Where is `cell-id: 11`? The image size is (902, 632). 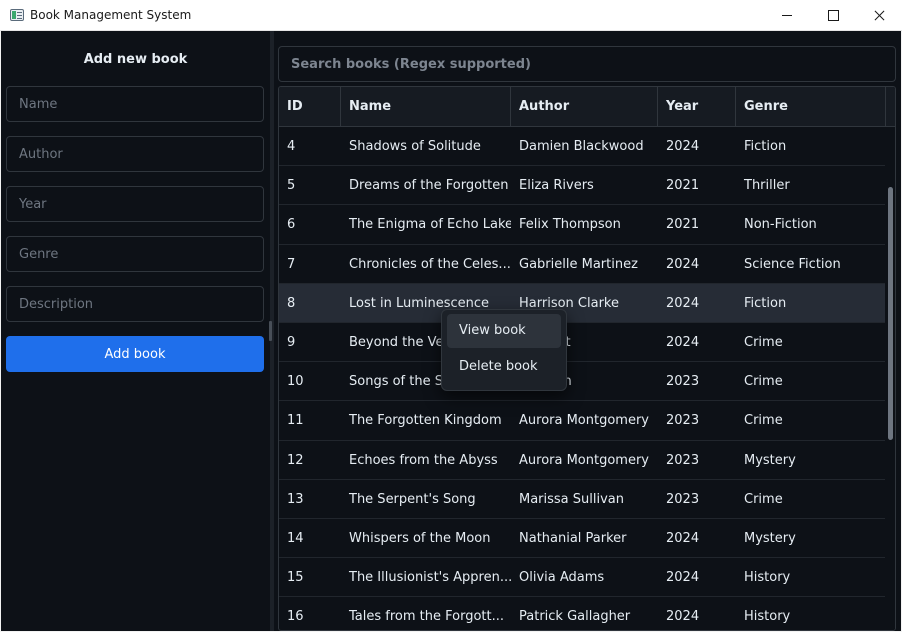 cell-id: 11 is located at coordinates (295, 421).